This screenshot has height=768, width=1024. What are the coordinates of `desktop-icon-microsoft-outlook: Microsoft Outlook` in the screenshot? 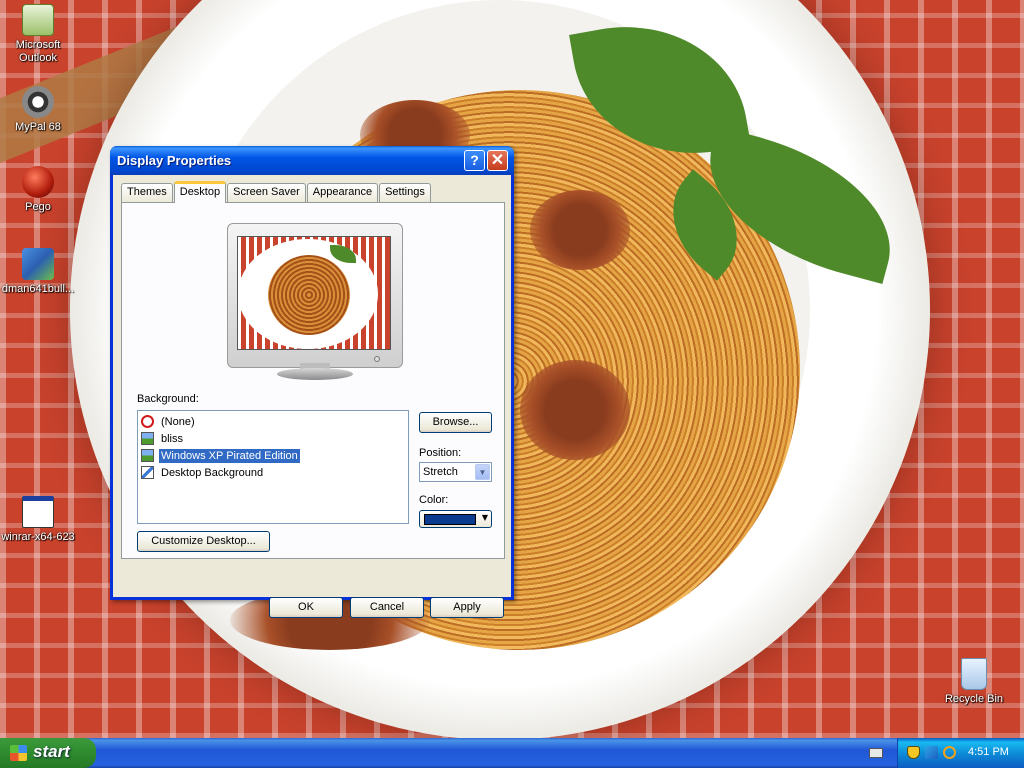 It's located at (38, 34).